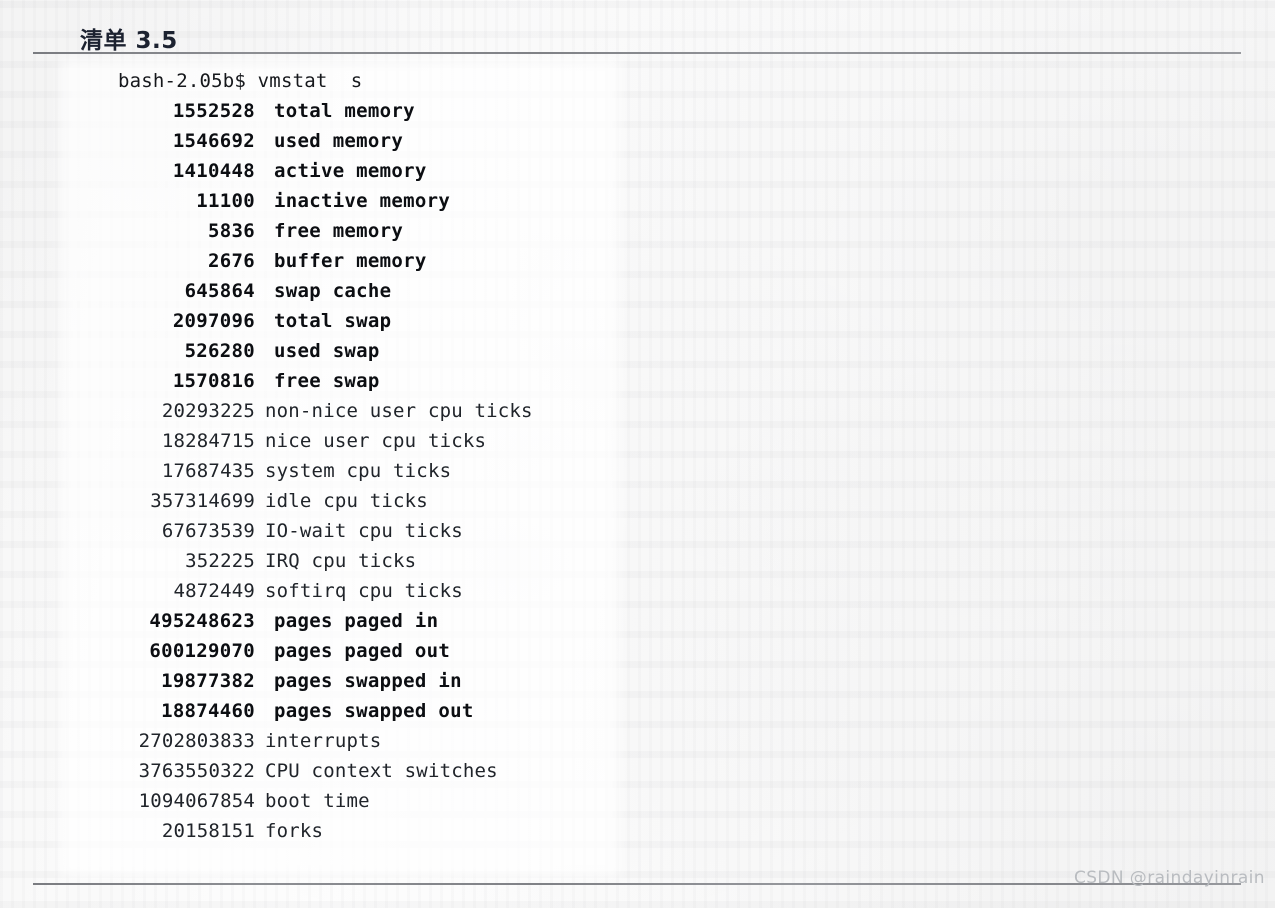 The image size is (1275, 908). Describe the element at coordinates (208, 471) in the screenshot. I see `stat-value: 17687435` at that location.